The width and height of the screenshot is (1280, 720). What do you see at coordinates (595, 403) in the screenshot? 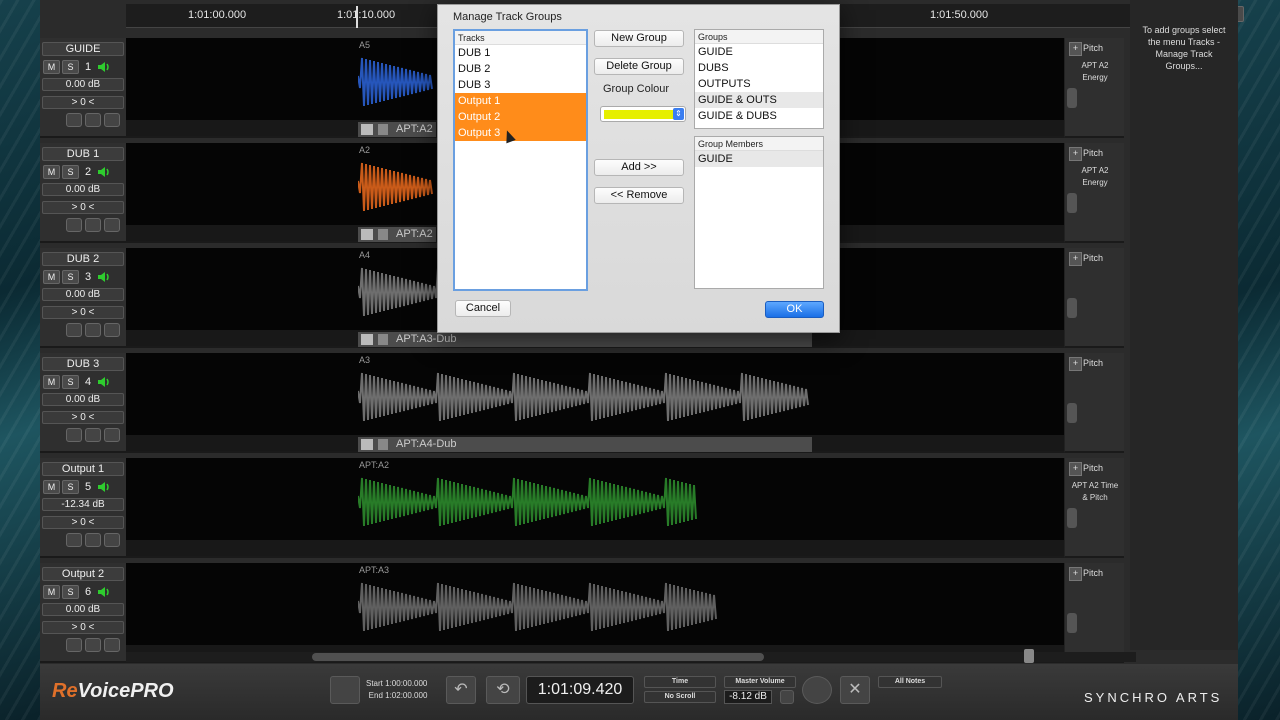
I see `track-lane: A3 APT:A4-Dub` at bounding box center [595, 403].